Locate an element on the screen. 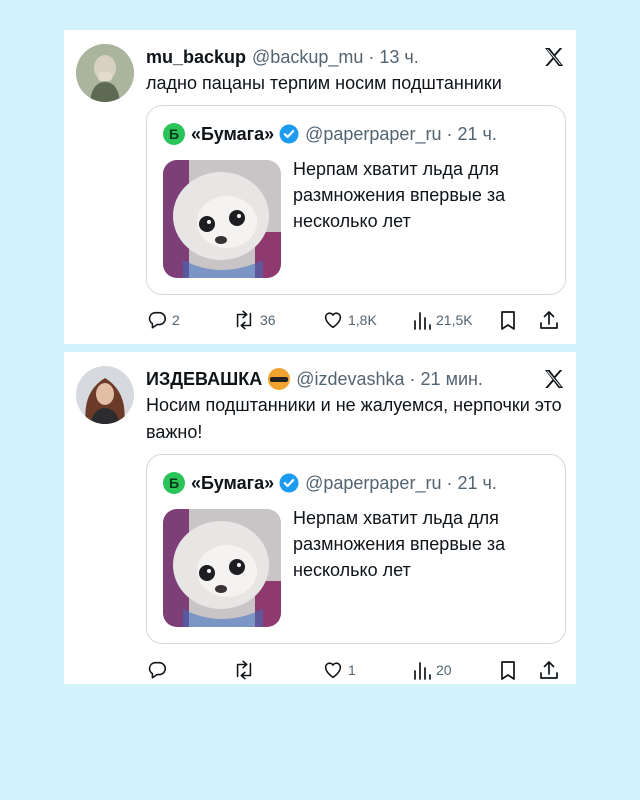 Image resolution: width=640 pixels, height=800 pixels. repost-button is located at coordinates (246, 670).